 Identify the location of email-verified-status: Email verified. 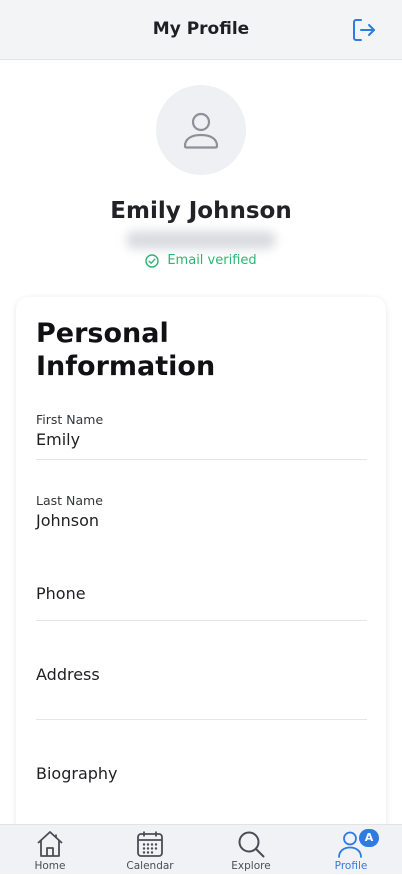
(201, 260).